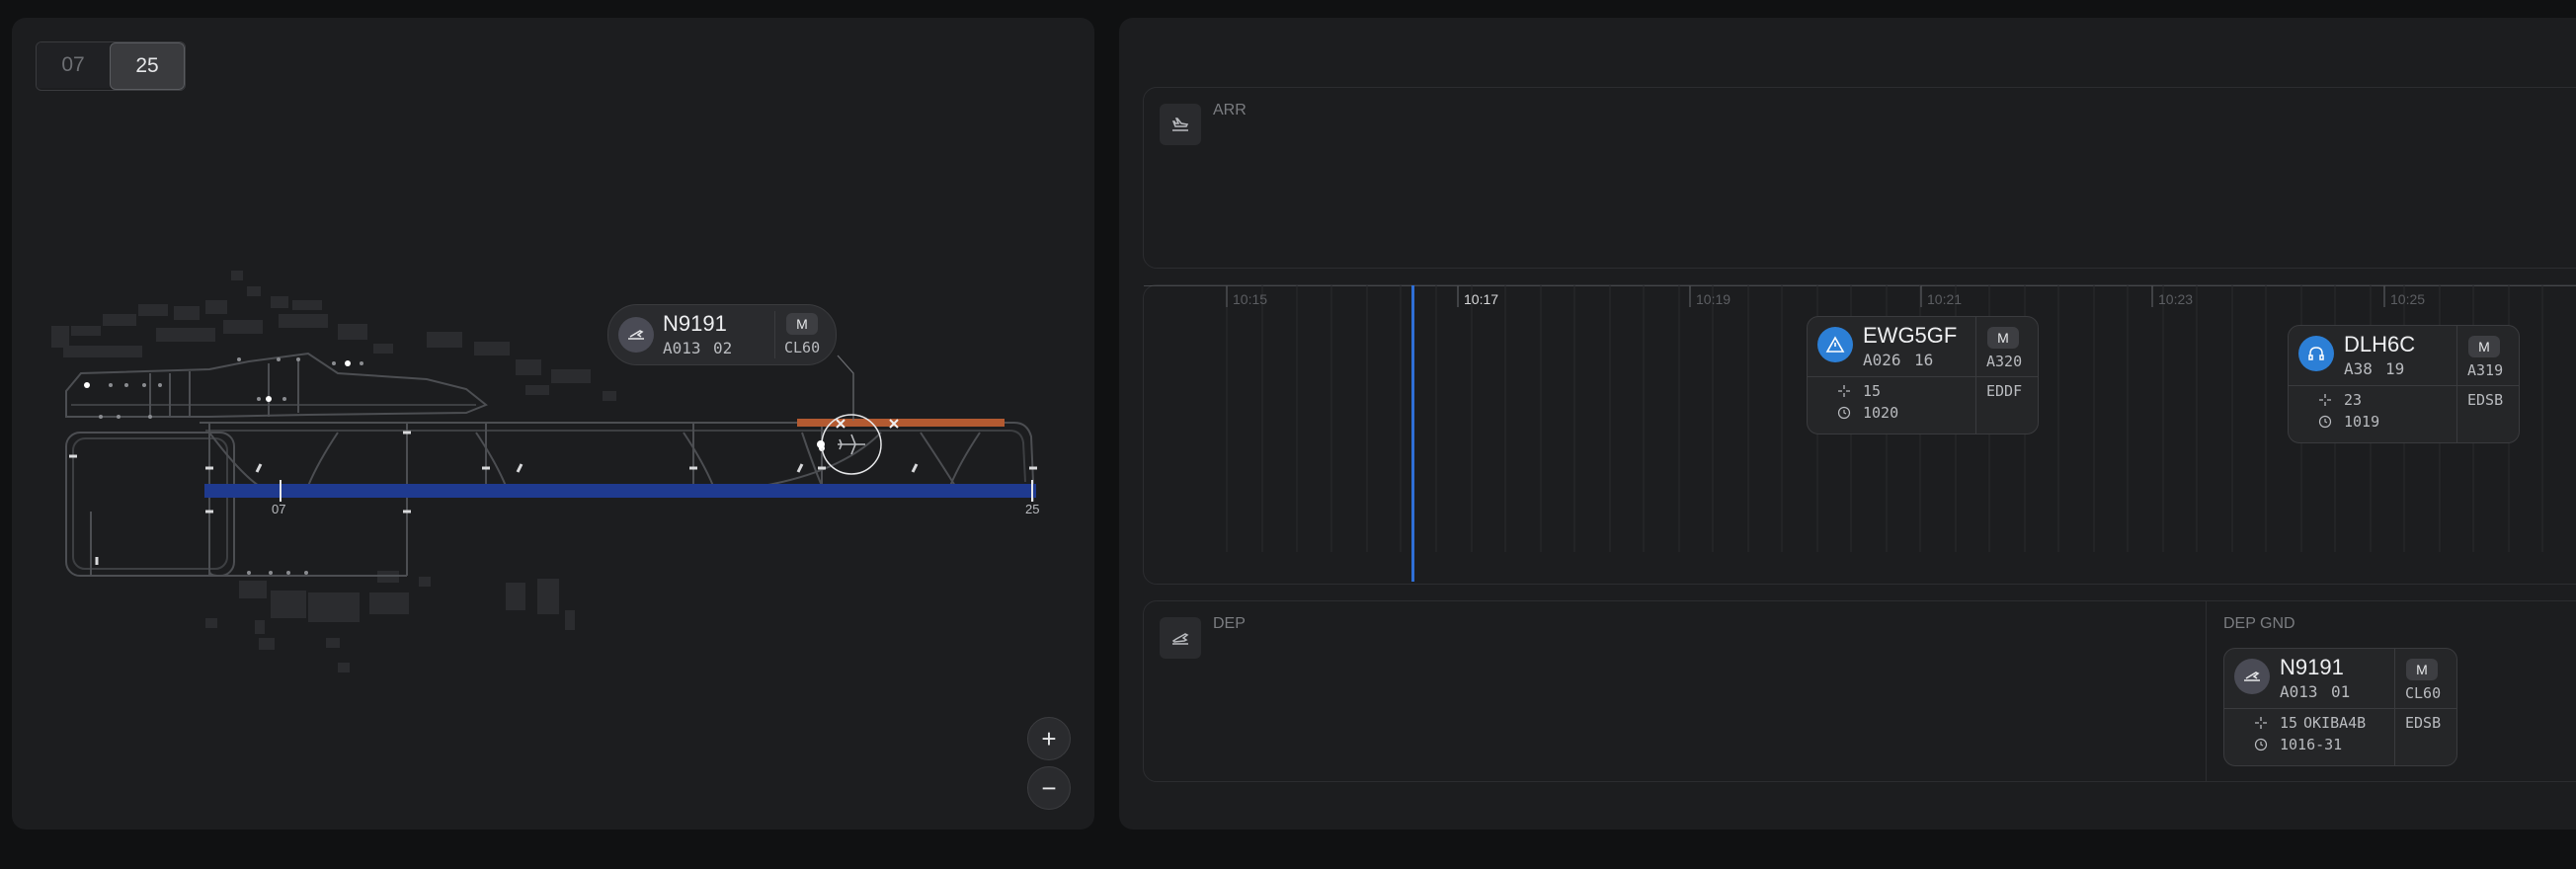 Image resolution: width=2576 pixels, height=869 pixels. What do you see at coordinates (1032, 509) in the screenshot?
I see `runway-25-label: 25` at bounding box center [1032, 509].